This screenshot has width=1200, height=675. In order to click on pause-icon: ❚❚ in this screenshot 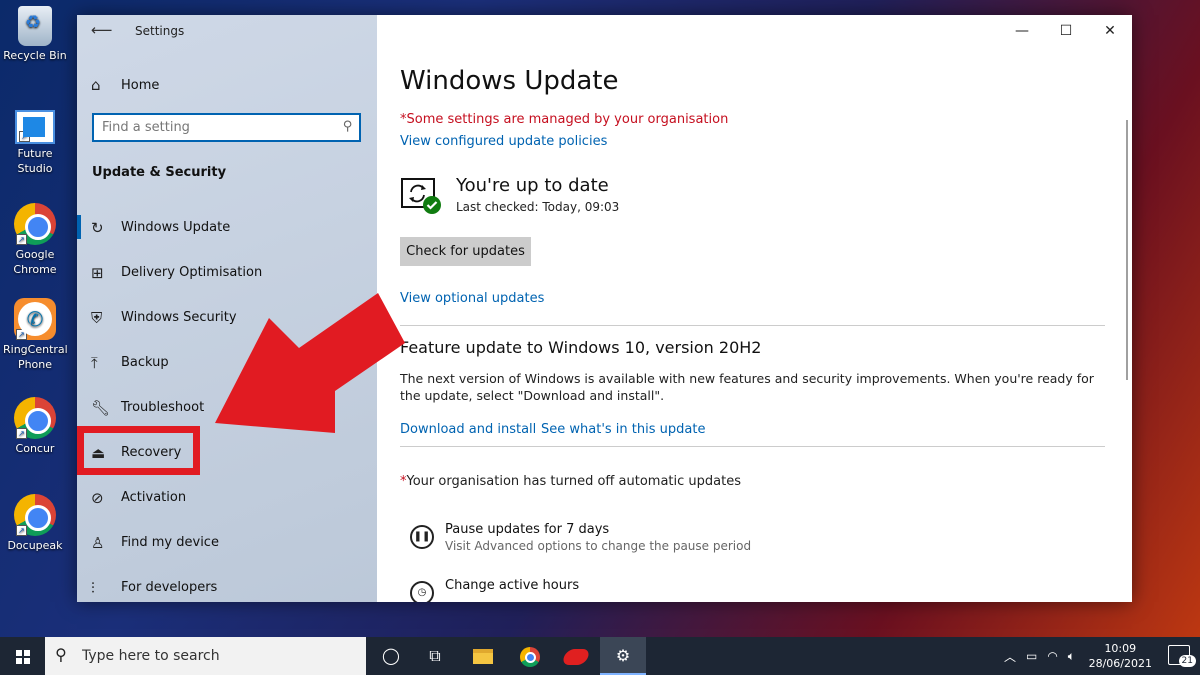, I will do `click(422, 537)`.